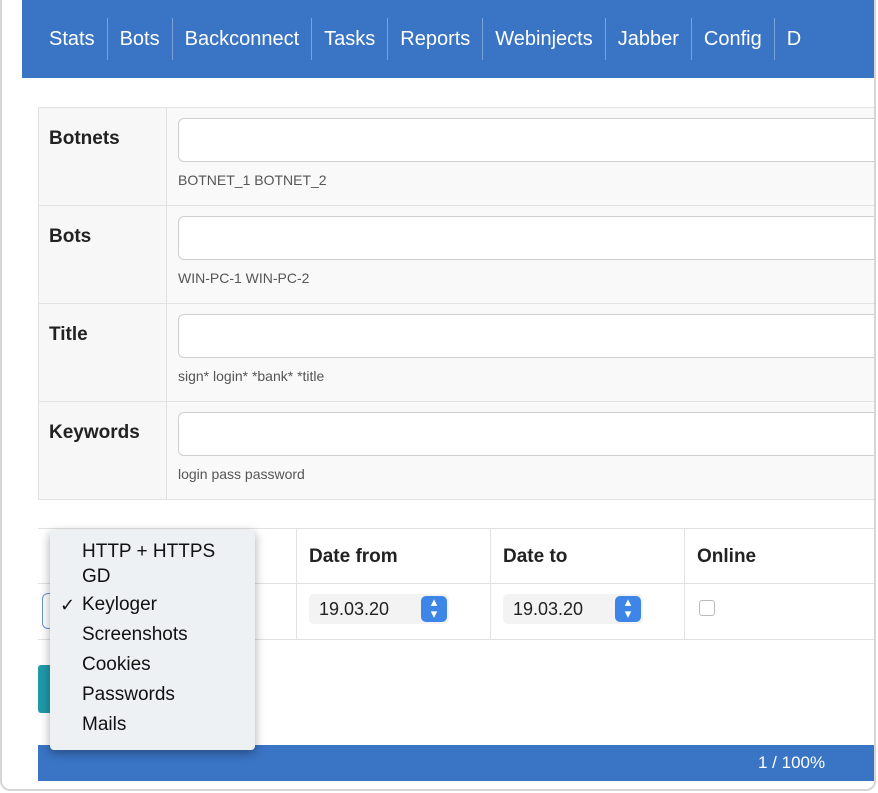 The image size is (878, 793). What do you see at coordinates (68, 605) in the screenshot?
I see `checkmark-icon: ✓` at bounding box center [68, 605].